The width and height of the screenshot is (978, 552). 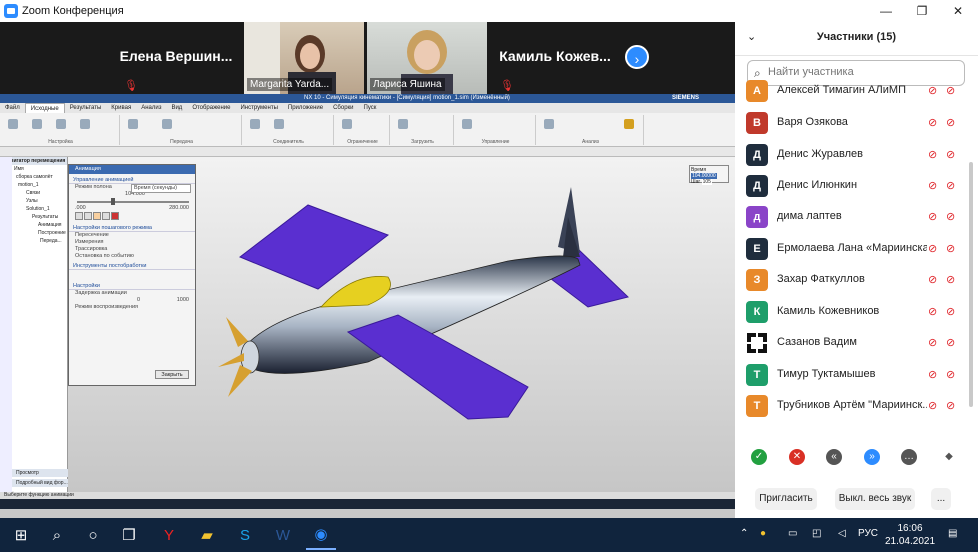 What do you see at coordinates (132, 201) in the screenshot?
I see `time-slider` at bounding box center [132, 201].